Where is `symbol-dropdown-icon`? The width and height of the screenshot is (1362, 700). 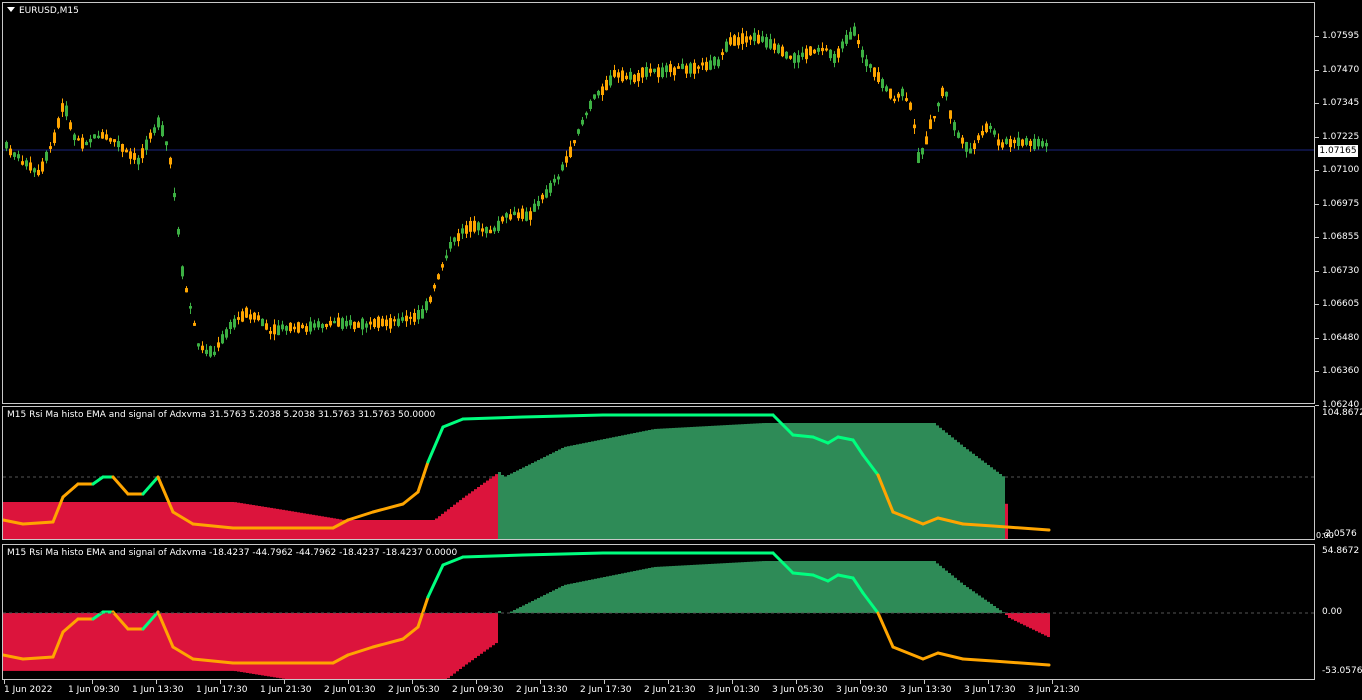
symbol-dropdown-icon is located at coordinates (11, 9).